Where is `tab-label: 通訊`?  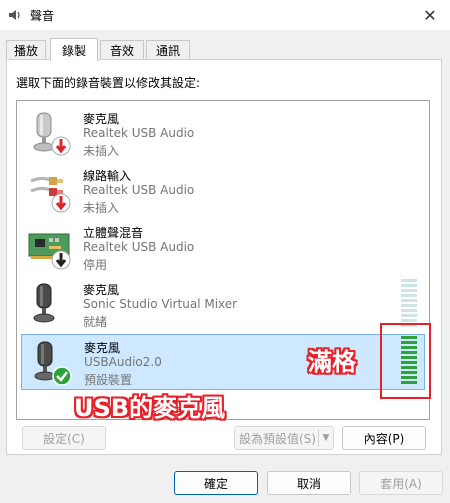
tab-label: 通訊 is located at coordinates (167, 51).